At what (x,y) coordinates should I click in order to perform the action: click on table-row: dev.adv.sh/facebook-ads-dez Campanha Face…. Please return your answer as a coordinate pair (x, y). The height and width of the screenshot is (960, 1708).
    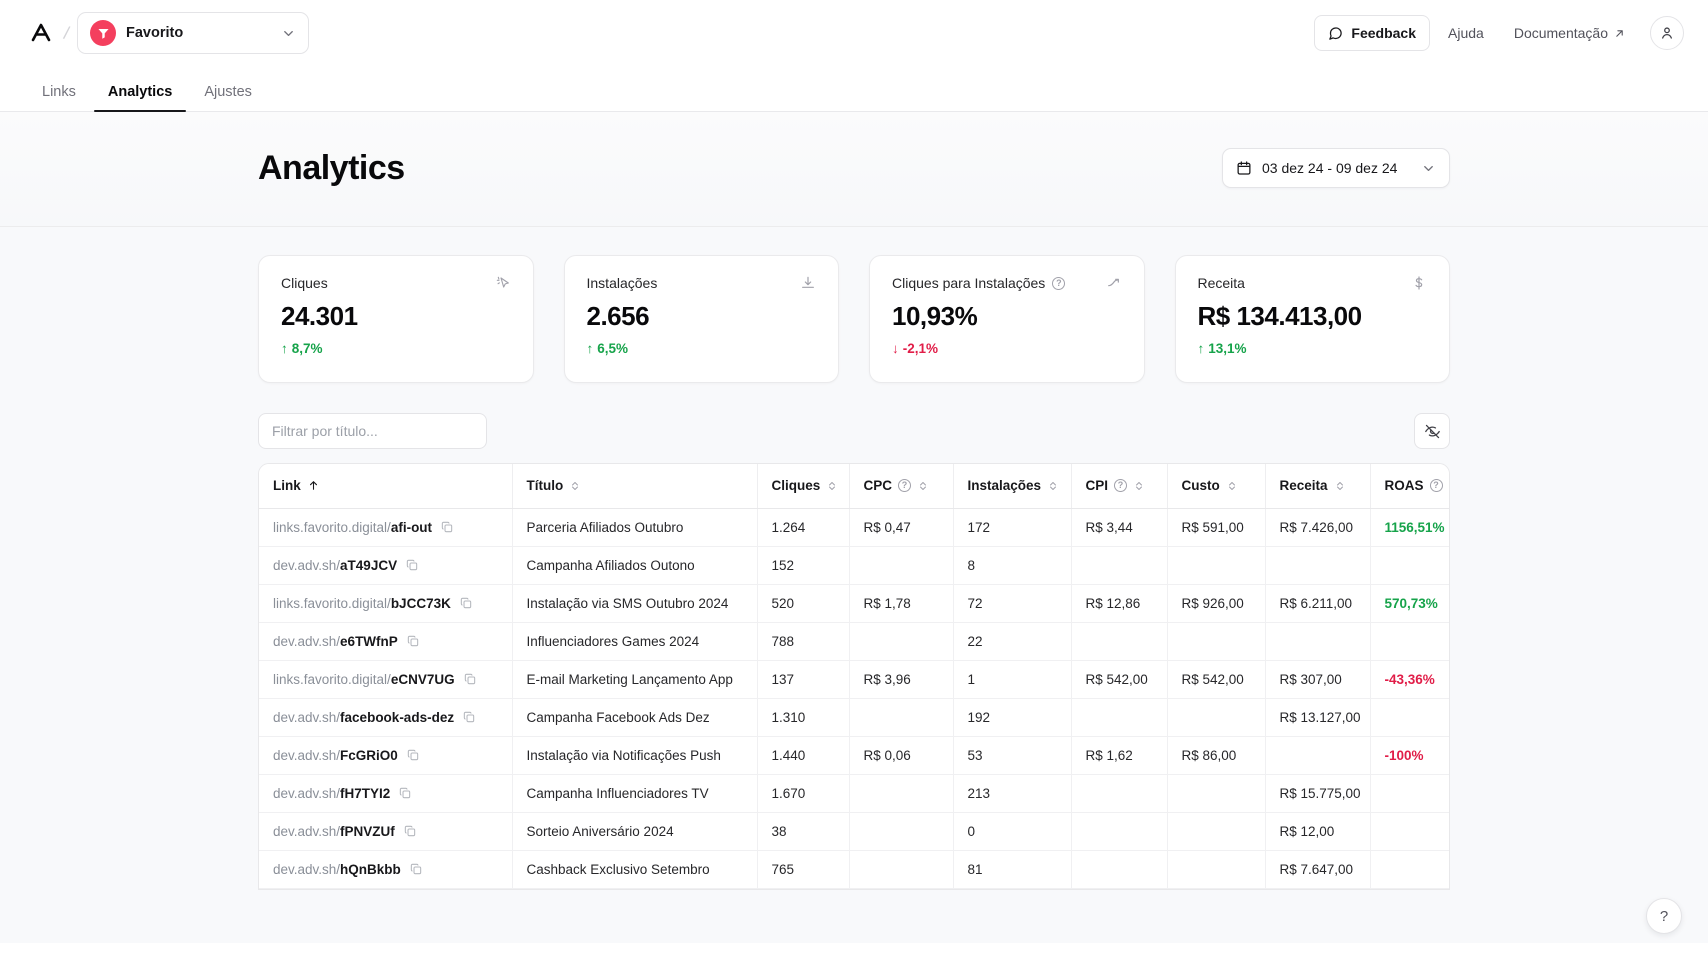
    Looking at the image, I should click on (854, 717).